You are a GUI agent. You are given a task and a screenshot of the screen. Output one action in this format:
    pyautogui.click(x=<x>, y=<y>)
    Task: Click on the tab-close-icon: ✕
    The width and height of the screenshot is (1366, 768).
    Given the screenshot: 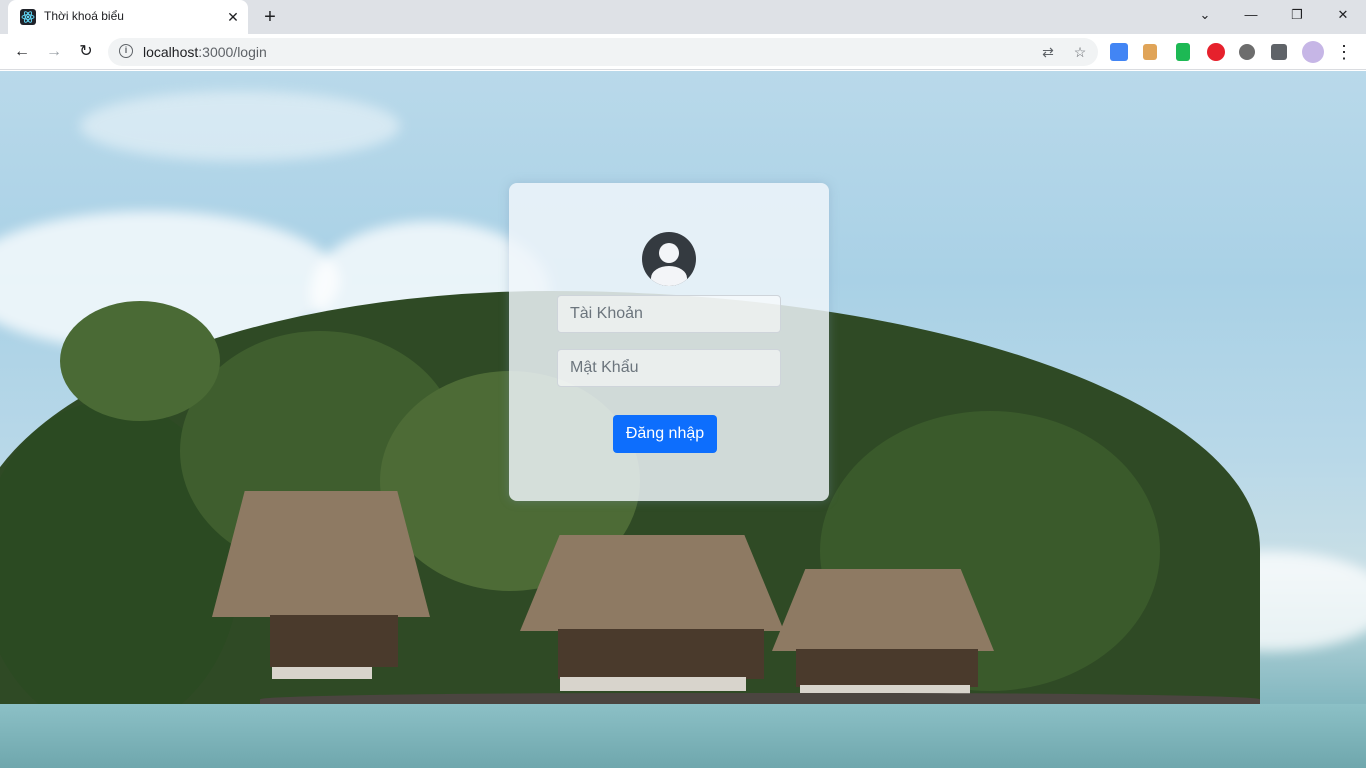 What is the action you would take?
    pyautogui.click(x=233, y=17)
    